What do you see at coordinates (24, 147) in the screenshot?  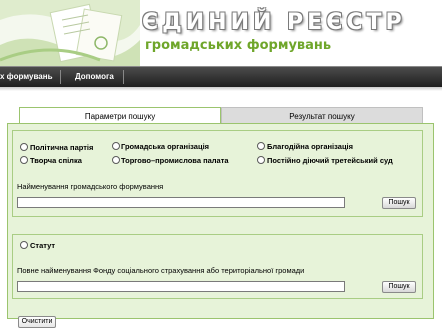 I see `radio-political-party` at bounding box center [24, 147].